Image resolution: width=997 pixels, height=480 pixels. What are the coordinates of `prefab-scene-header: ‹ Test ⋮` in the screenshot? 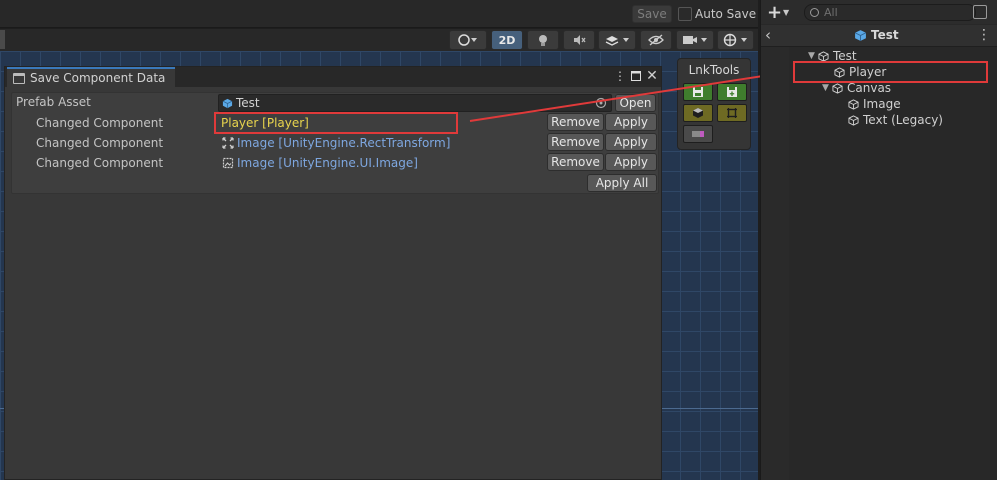 It's located at (879, 36).